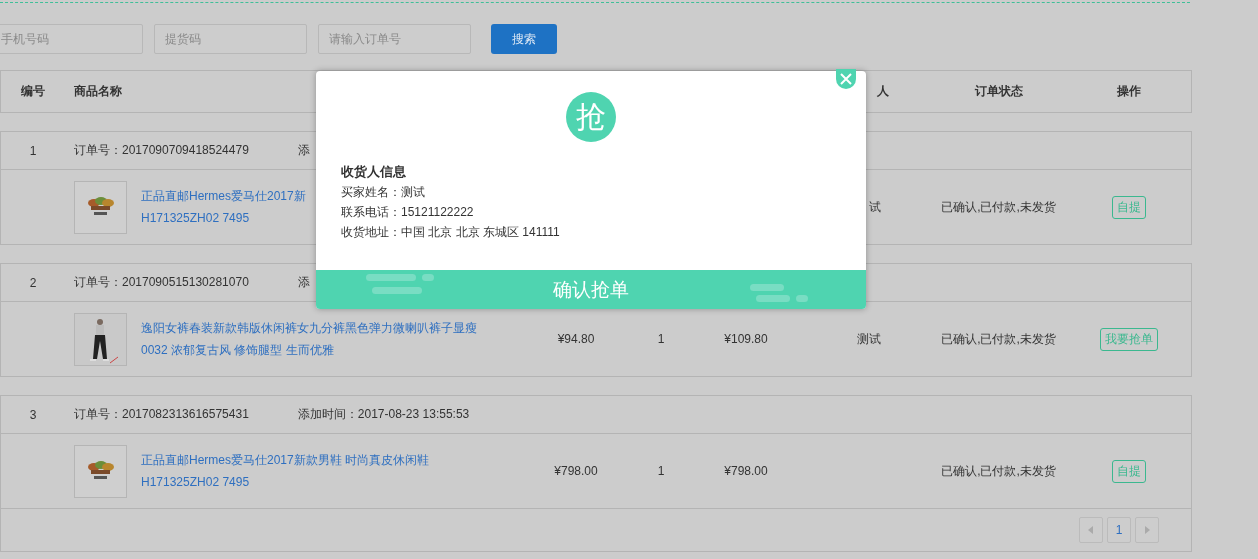 This screenshot has height=559, width=1258. I want to click on order-index: 2, so click(33, 282).